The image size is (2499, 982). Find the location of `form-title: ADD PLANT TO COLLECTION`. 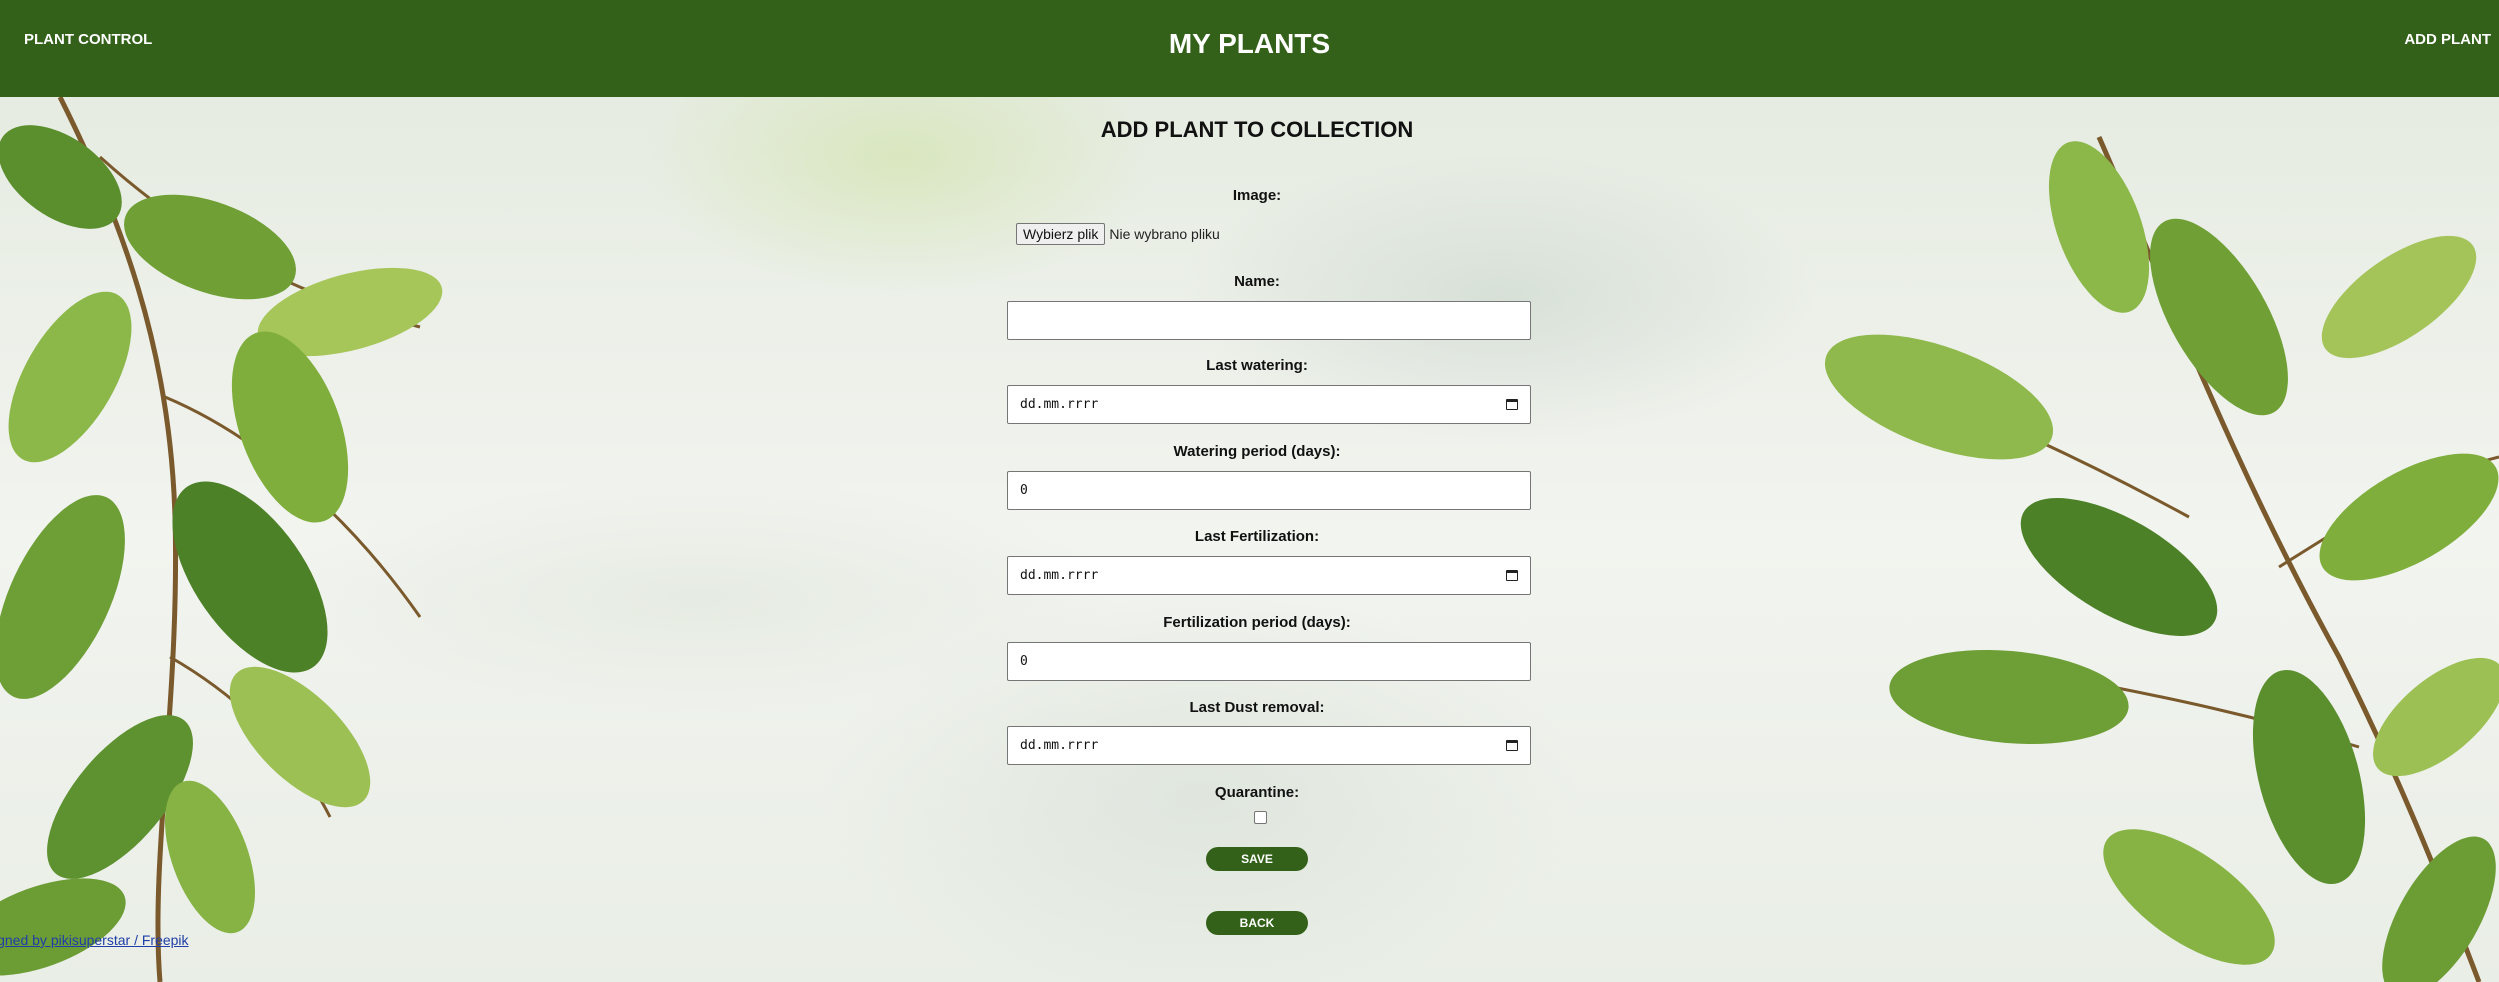

form-title: ADD PLANT TO COLLECTION is located at coordinates (1257, 129).